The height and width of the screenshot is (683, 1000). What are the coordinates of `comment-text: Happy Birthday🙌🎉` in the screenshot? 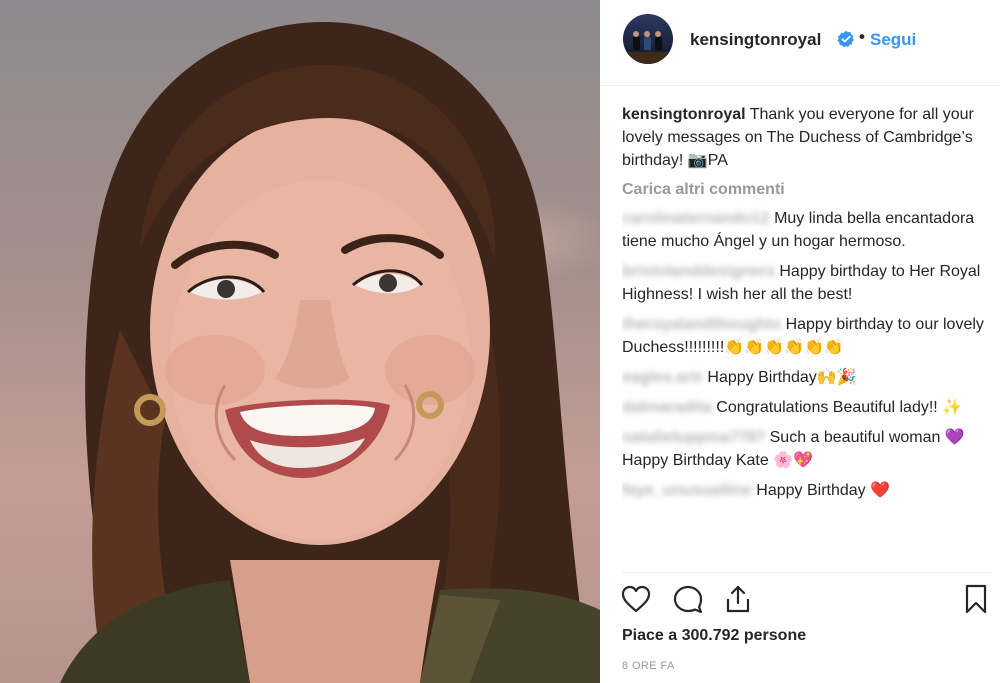 It's located at (782, 377).